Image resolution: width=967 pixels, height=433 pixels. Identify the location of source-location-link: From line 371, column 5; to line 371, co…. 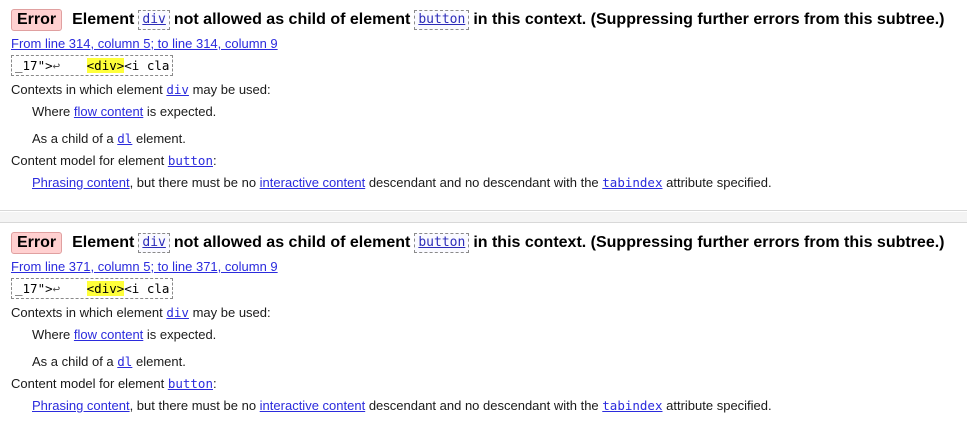
(489, 267).